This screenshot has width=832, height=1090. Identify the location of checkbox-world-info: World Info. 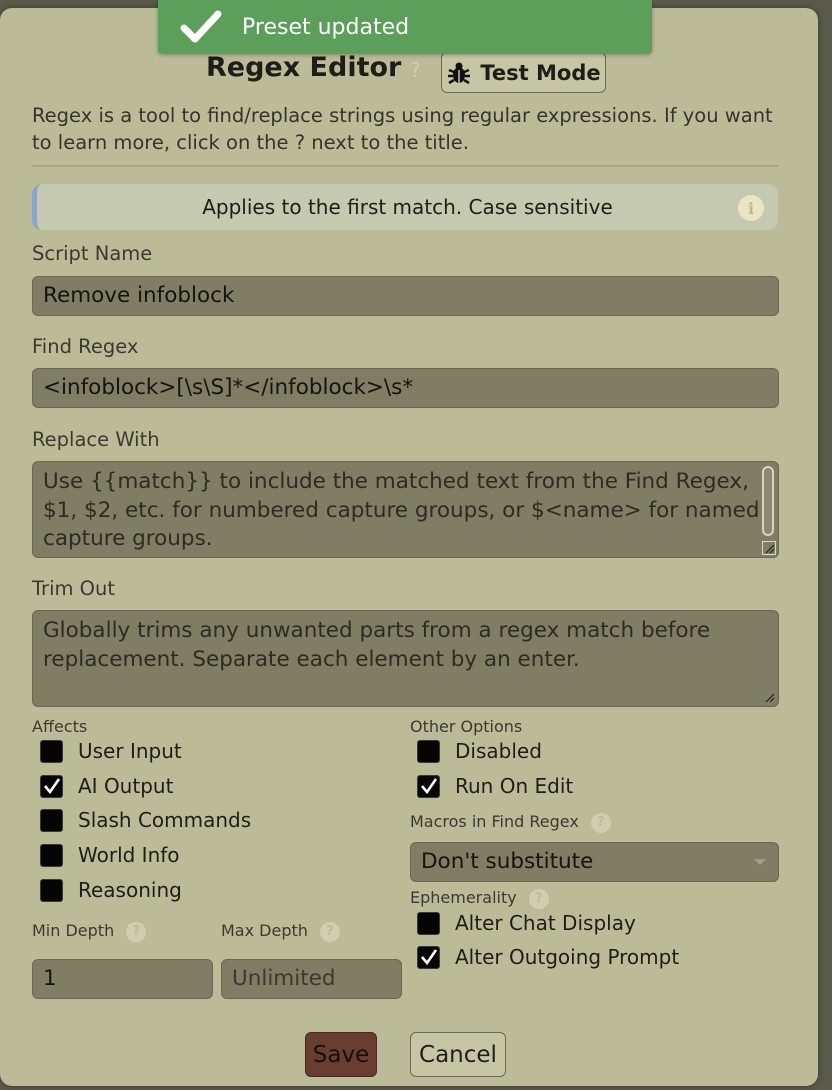
(110, 855).